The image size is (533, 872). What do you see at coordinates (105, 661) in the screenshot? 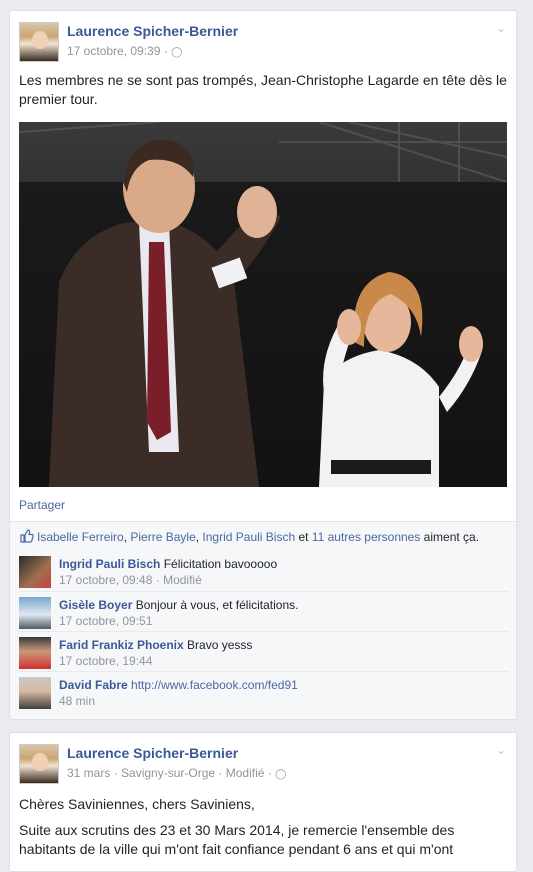
I see `comment-time: 17 octobre, 19:44` at bounding box center [105, 661].